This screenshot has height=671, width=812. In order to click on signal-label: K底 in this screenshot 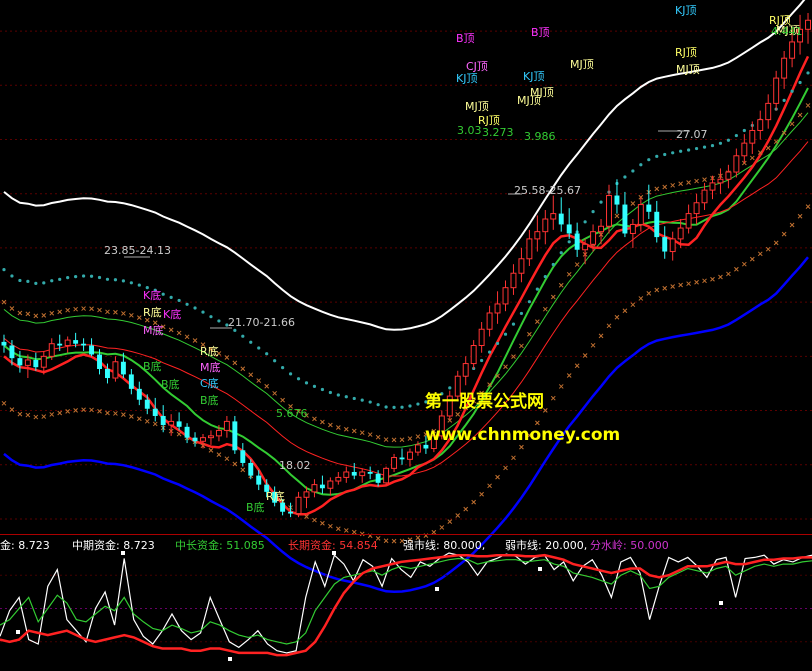, I will do `click(152, 295)`.